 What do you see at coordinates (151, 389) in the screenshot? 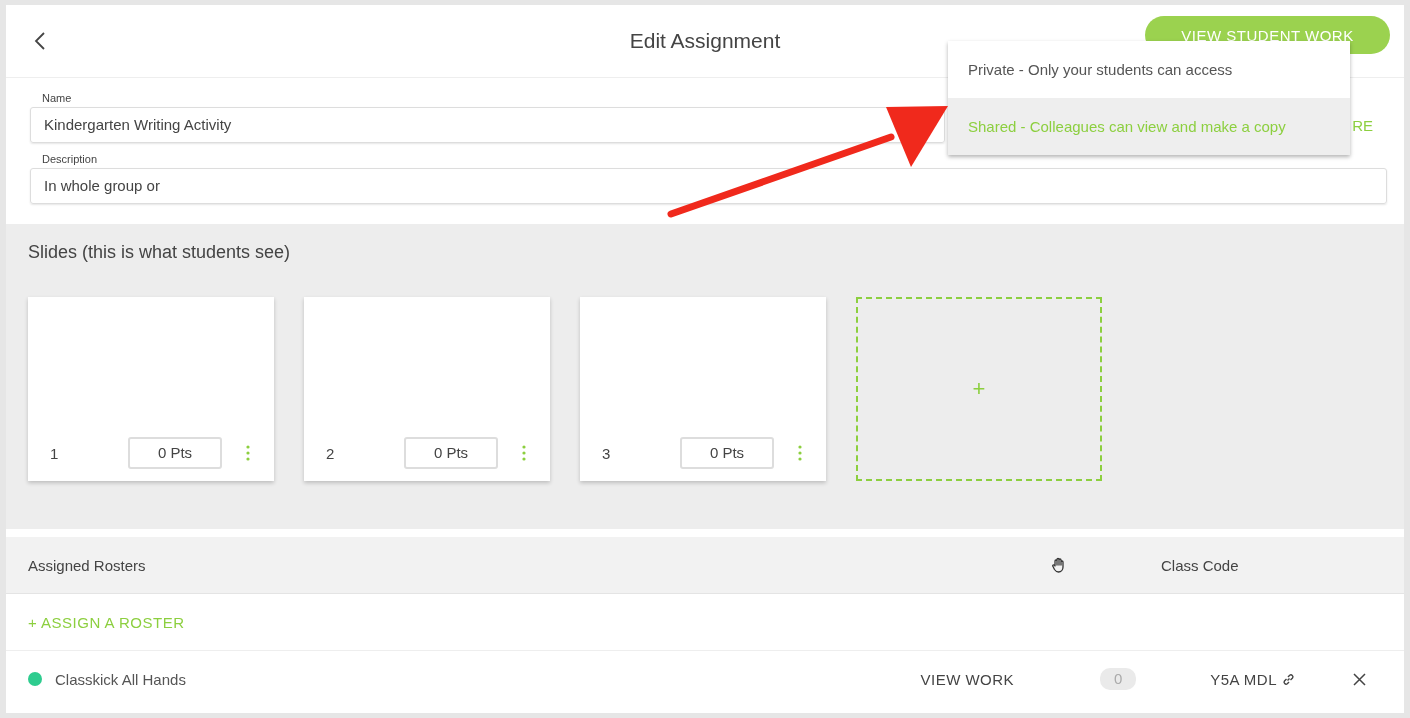
I see `slide-card: 1 0 Pts` at bounding box center [151, 389].